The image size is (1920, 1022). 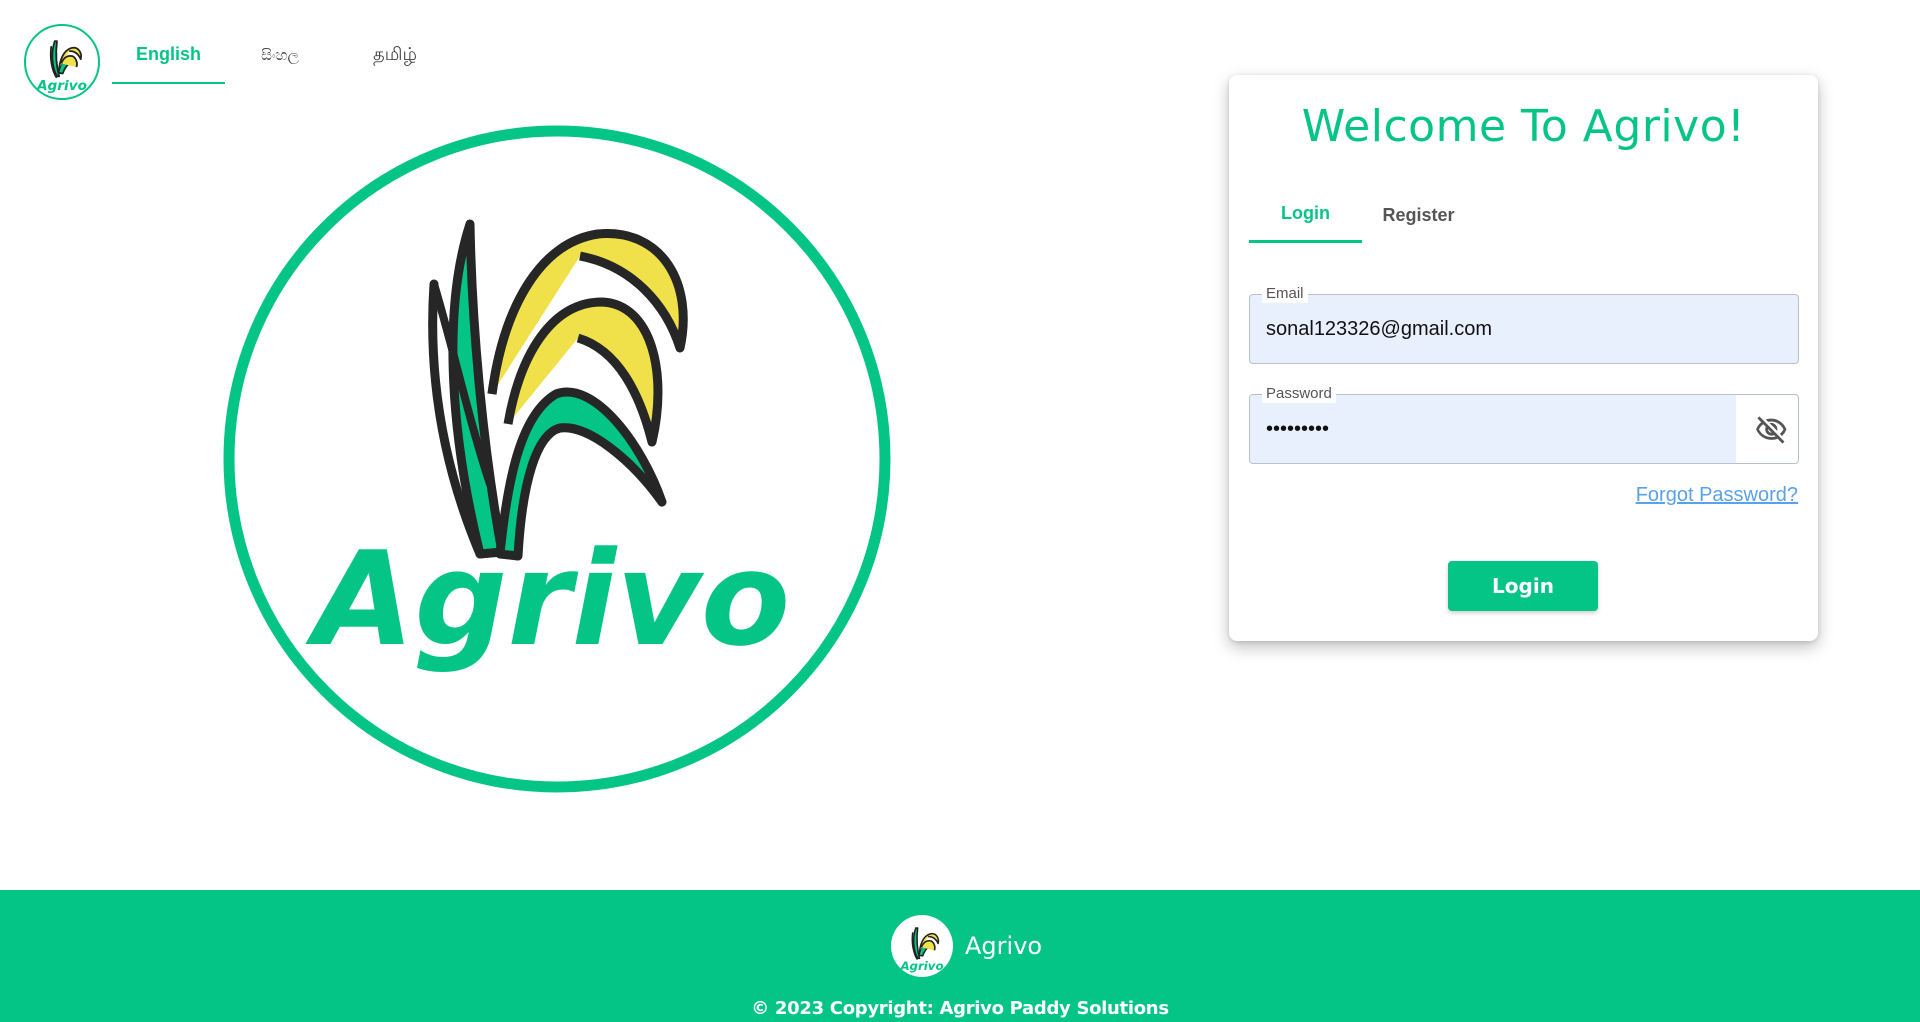 I want to click on footer-brand-name: Agrivo, so click(x=1004, y=946).